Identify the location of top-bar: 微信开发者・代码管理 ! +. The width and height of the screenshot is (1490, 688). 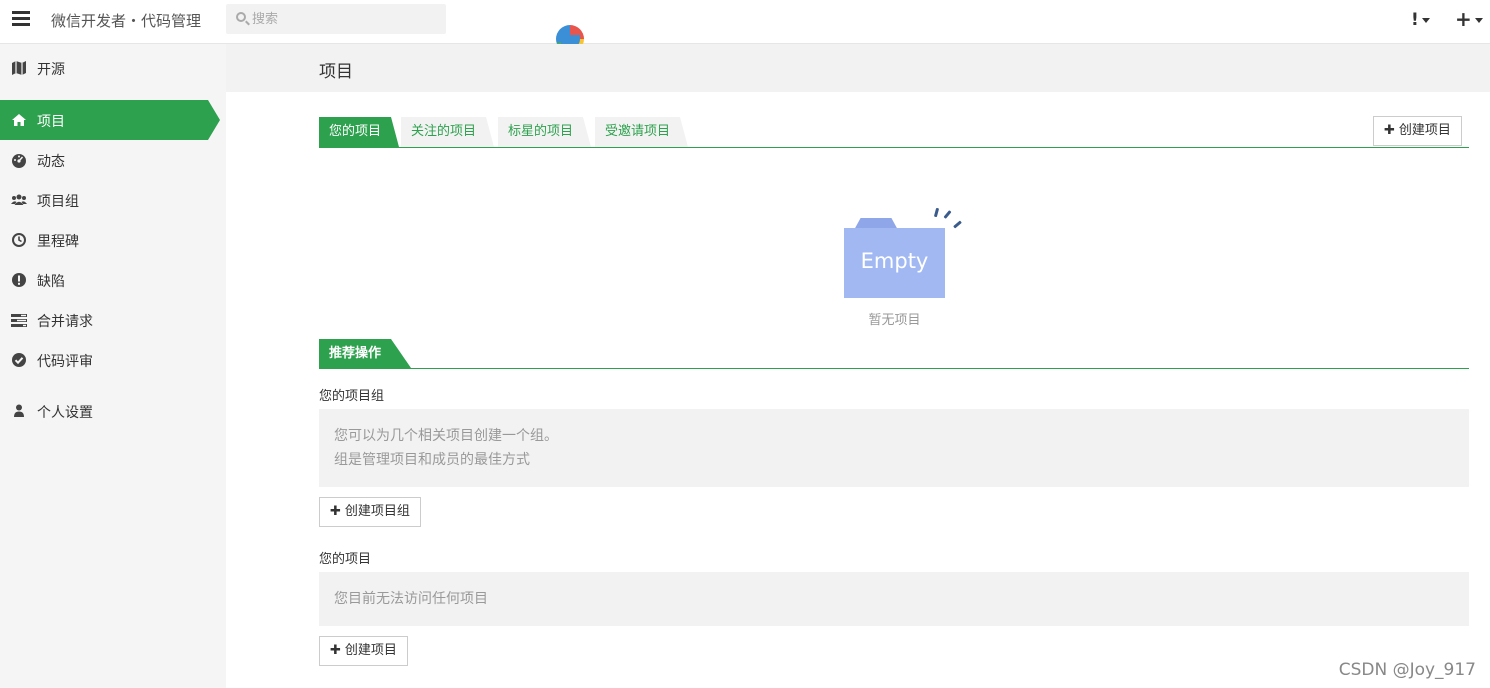
(745, 26).